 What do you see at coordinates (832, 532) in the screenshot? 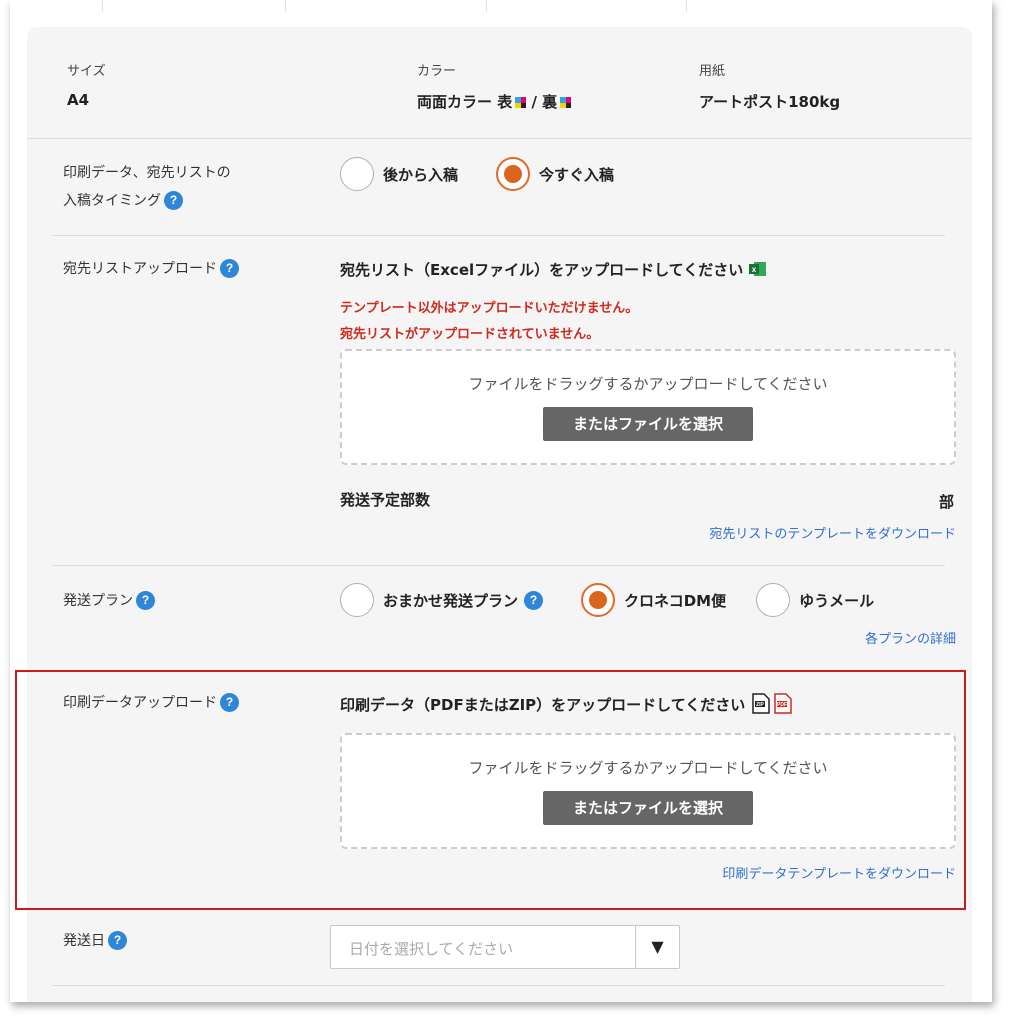
I see `address-template-download-link: 宛先リストのテンプレートをダウンロード` at bounding box center [832, 532].